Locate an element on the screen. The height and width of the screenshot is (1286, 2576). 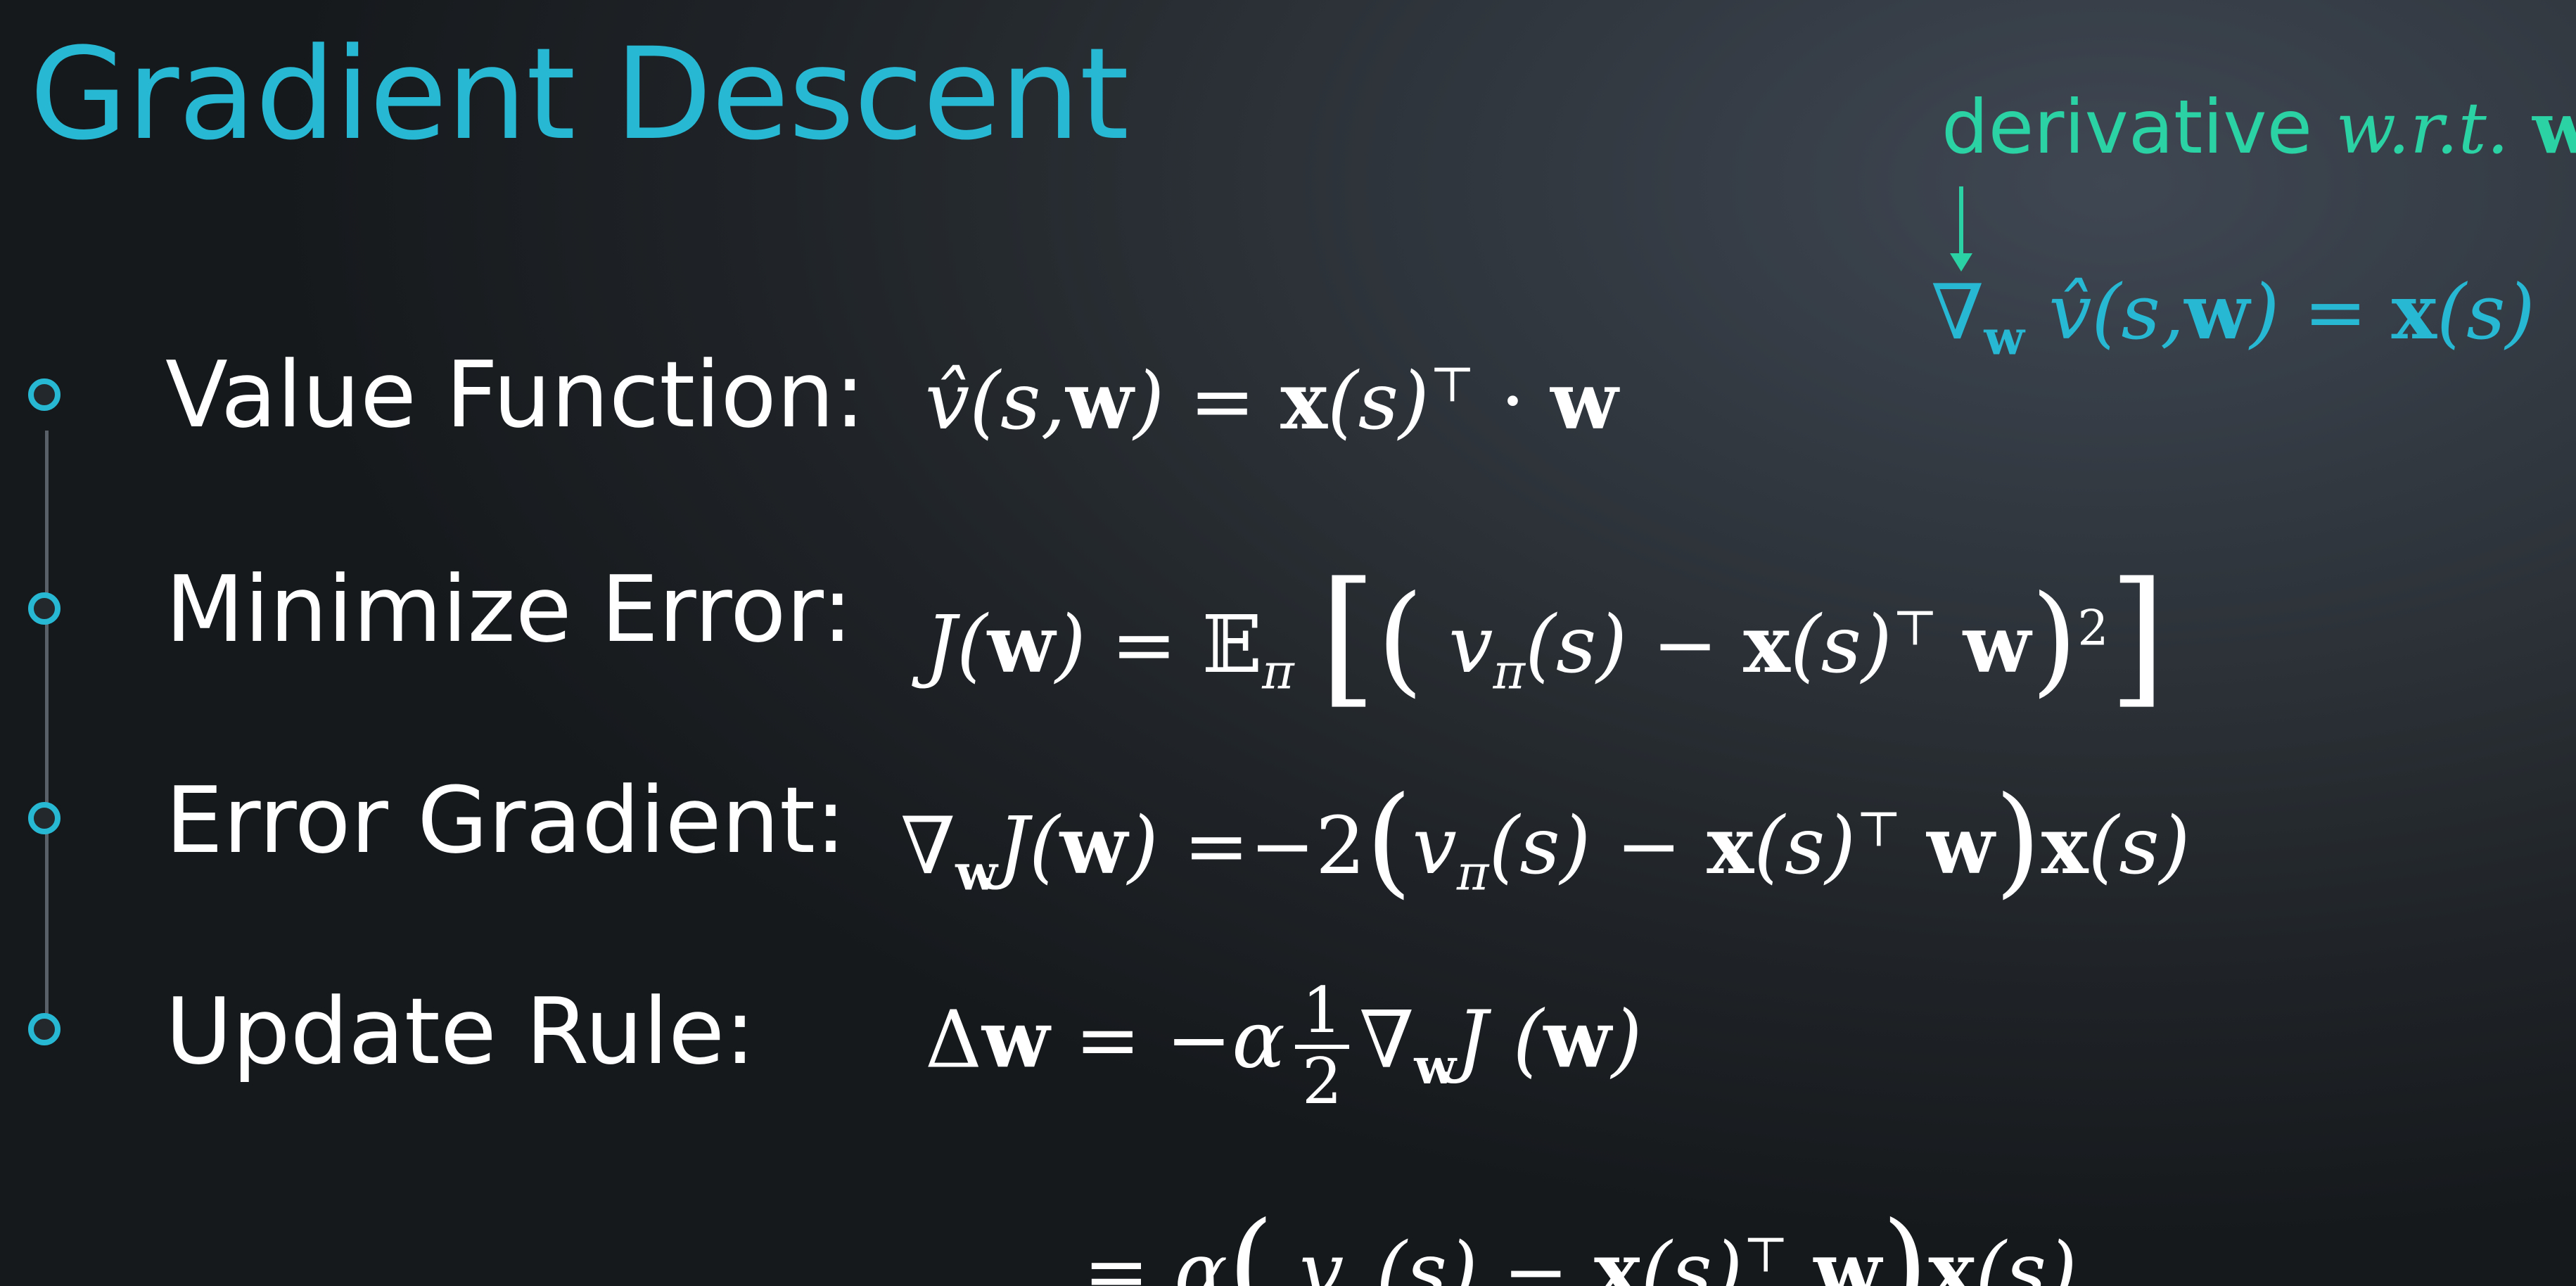
value-function-label: Value Function: is located at coordinates (515, 395).